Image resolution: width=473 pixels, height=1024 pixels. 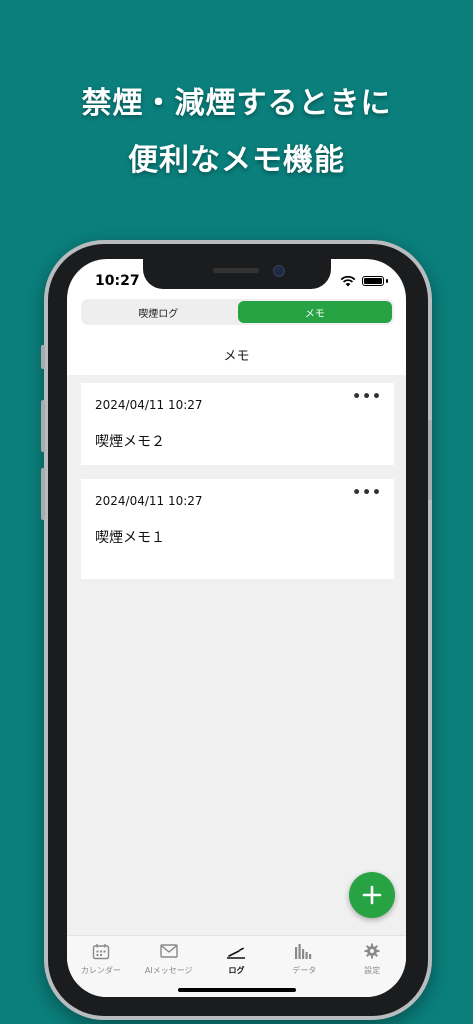 What do you see at coordinates (236, 356) in the screenshot?
I see `page-title: メモ` at bounding box center [236, 356].